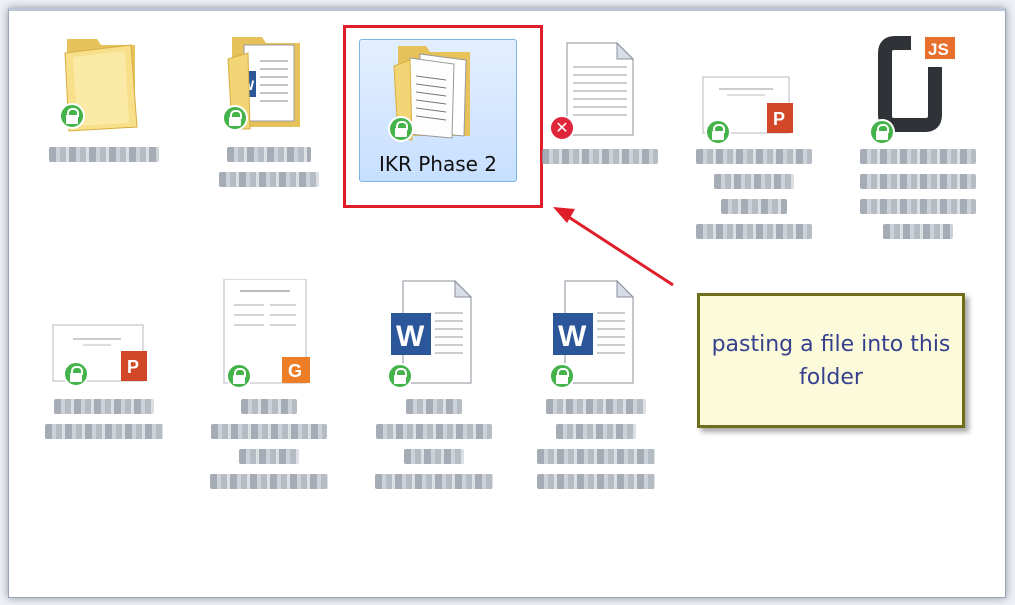 The height and width of the screenshot is (605, 1015). I want to click on annotation-arrow, so click(613, 247).